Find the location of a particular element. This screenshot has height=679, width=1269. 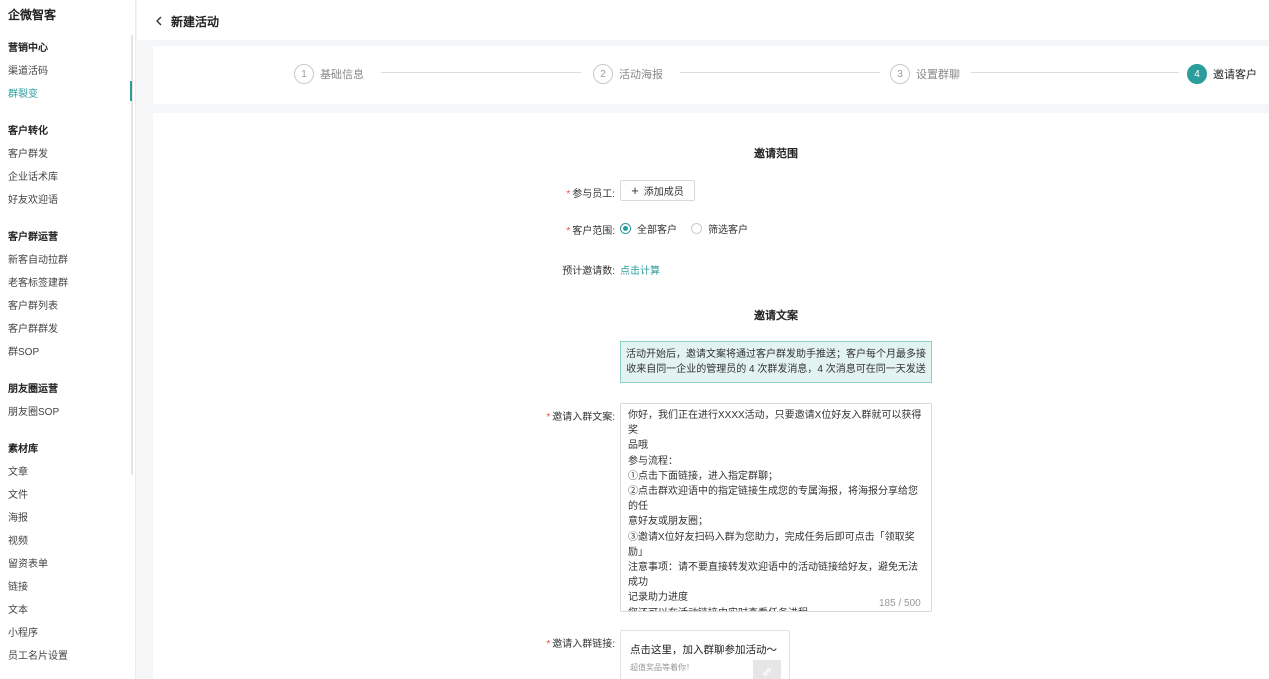

top-bar: 新建活动 is located at coordinates (703, 20).